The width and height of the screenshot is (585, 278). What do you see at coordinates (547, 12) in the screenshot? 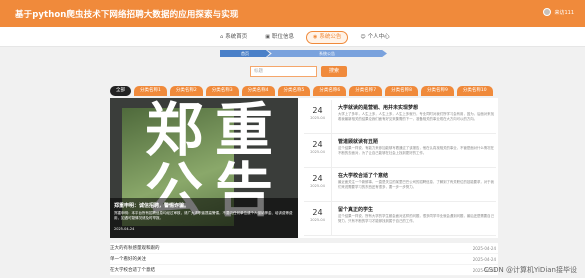
I see `avatar` at bounding box center [547, 12].